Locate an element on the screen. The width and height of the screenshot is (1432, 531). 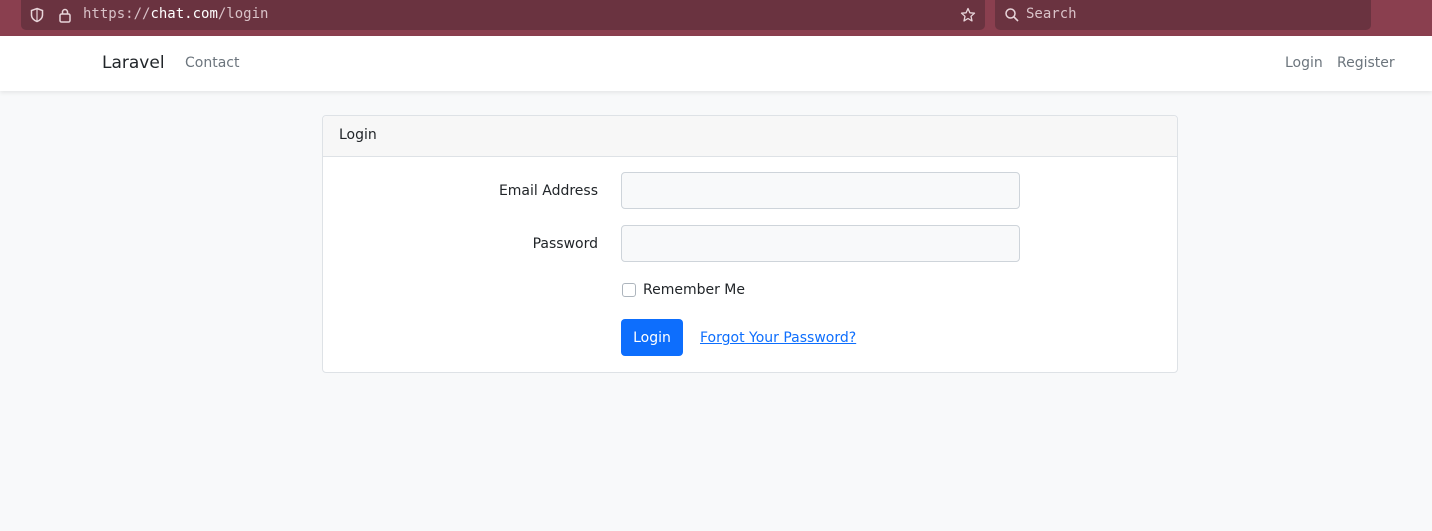
password-label: Password is located at coordinates (565, 244).